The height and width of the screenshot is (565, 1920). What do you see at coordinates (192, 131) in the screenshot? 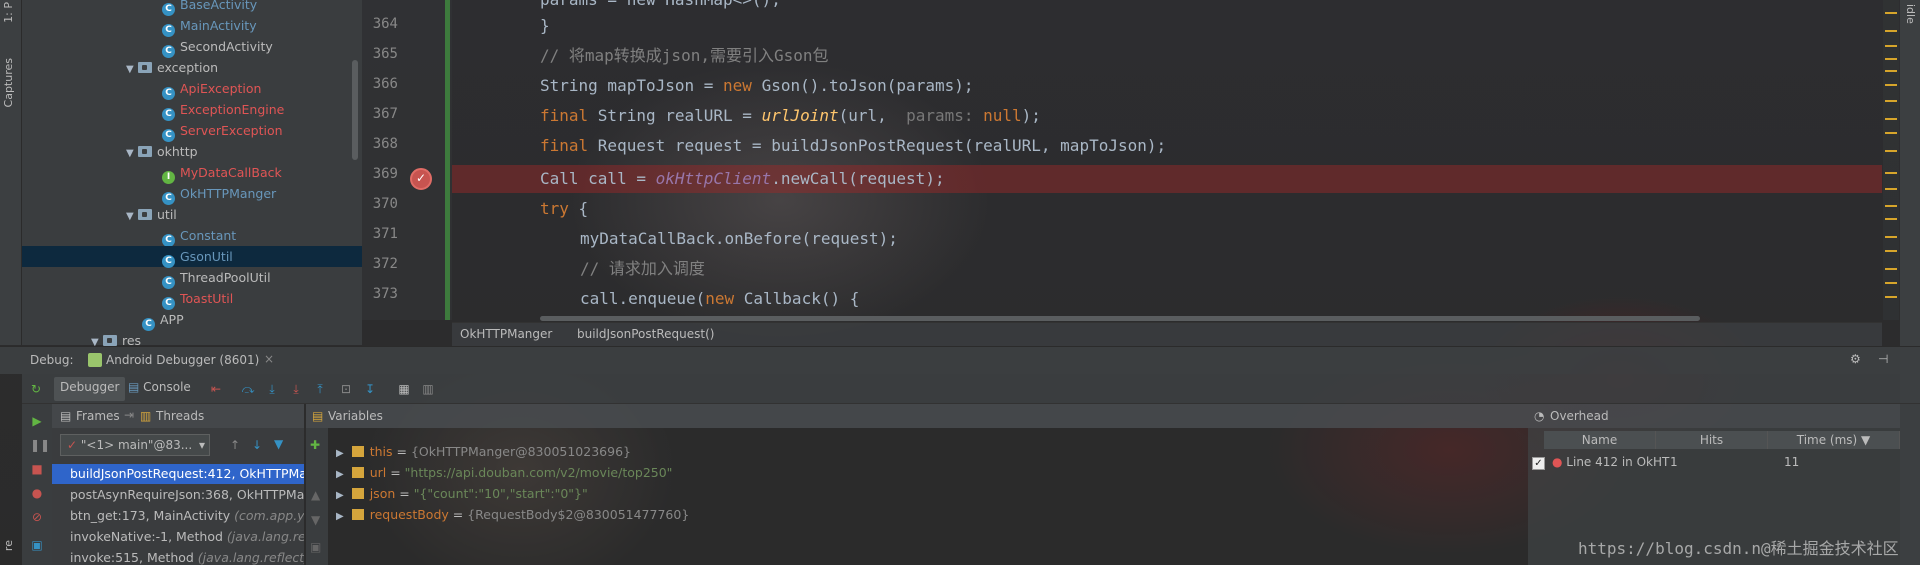
I see `tree-item: C ServerException` at bounding box center [192, 131].